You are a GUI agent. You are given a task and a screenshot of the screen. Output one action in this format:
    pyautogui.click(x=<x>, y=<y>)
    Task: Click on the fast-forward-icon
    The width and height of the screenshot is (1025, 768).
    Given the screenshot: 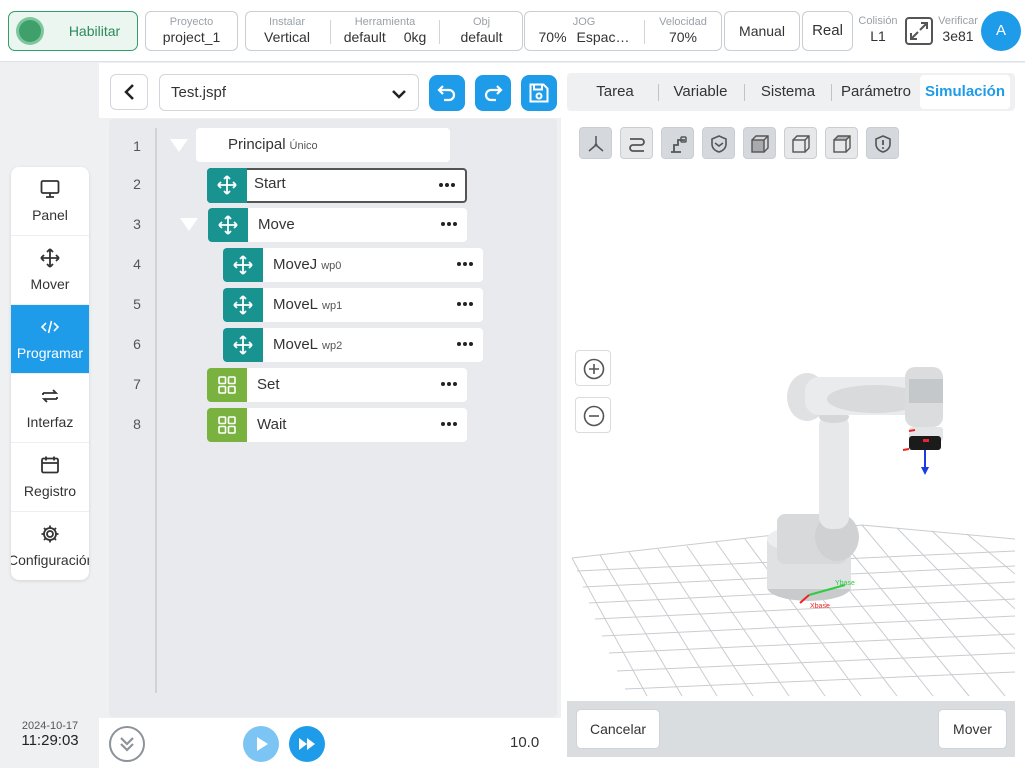 What is the action you would take?
    pyautogui.click(x=307, y=744)
    